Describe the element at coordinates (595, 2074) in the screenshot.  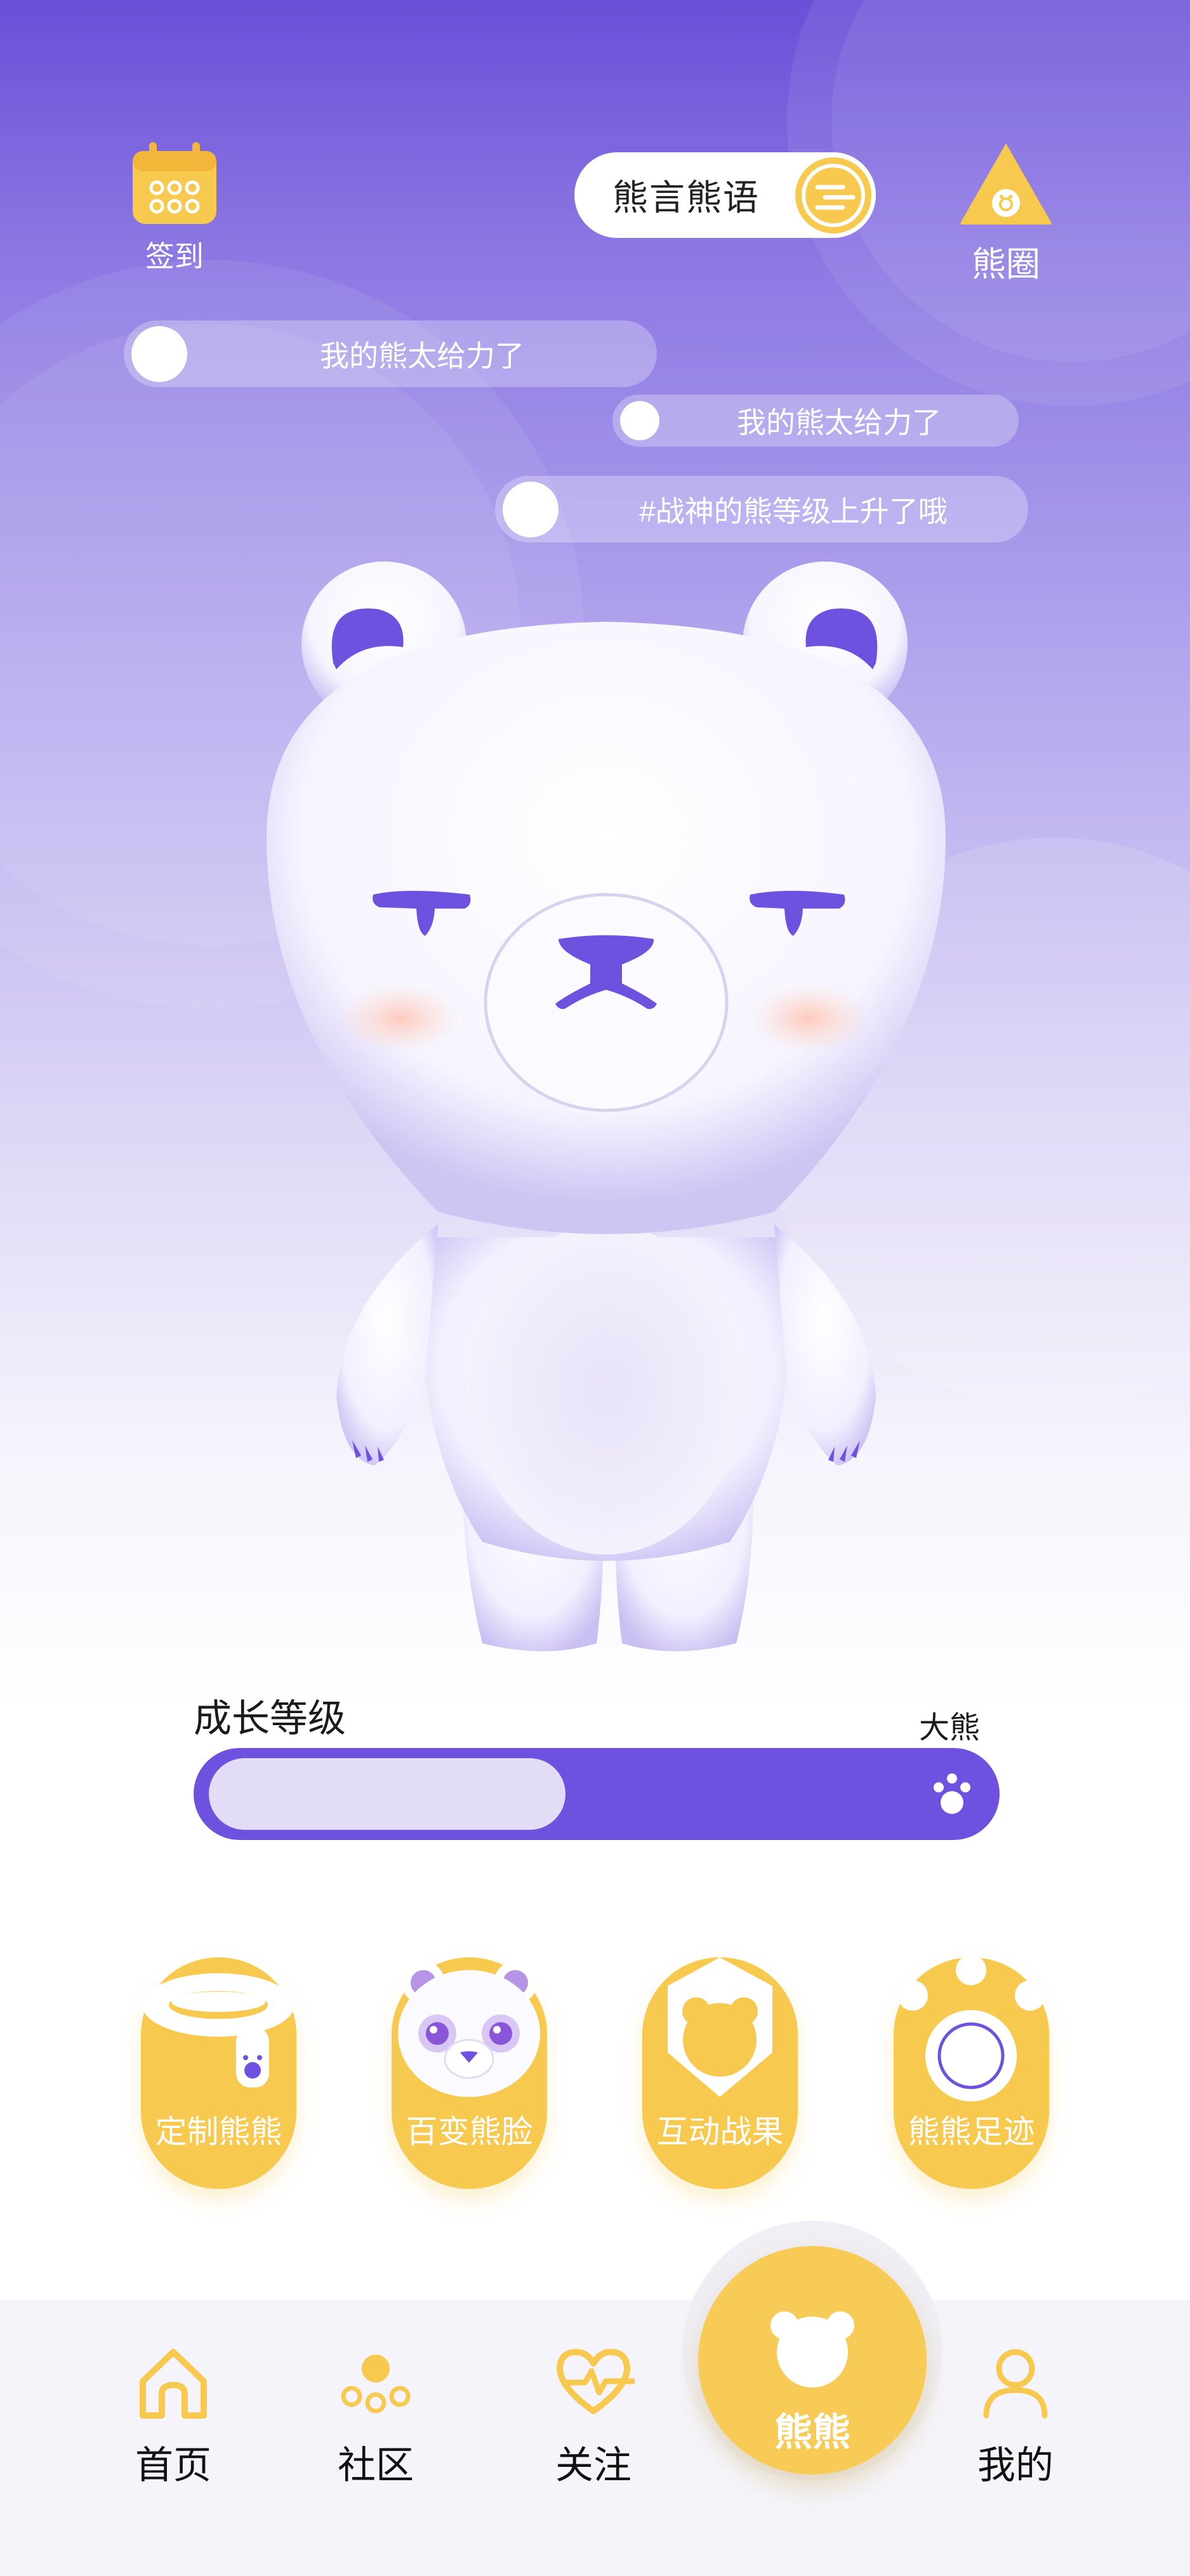
I see `feature-buttons: 定制熊熊 百变熊脸 互动战果 熊熊足迹` at that location.